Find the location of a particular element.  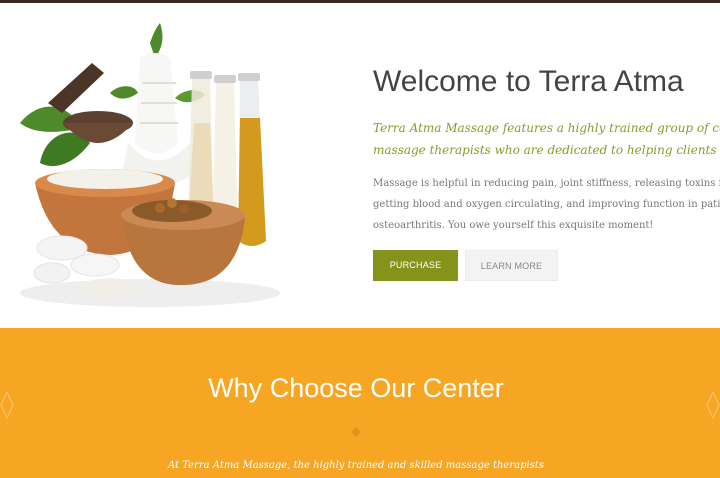

right-ornament-icon is located at coordinates (713, 405).